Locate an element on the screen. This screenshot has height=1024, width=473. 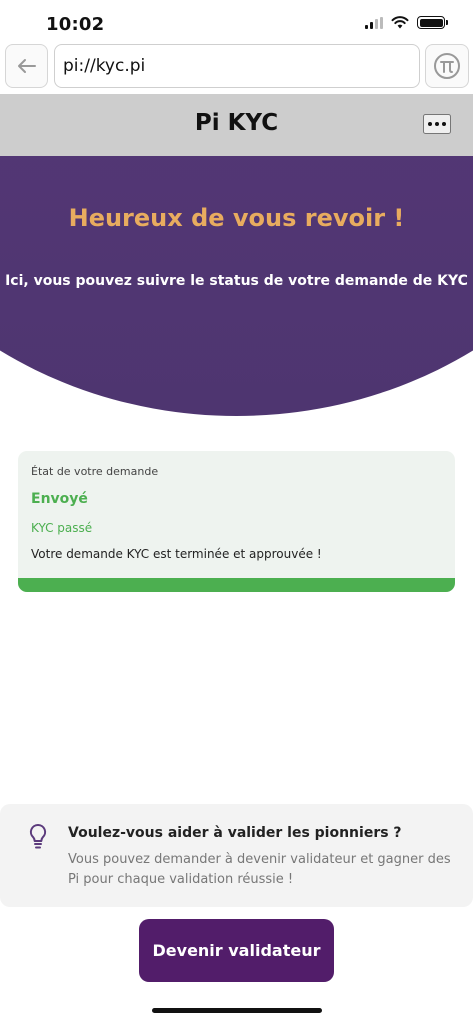
request-state: Envoyé is located at coordinates (59, 499).